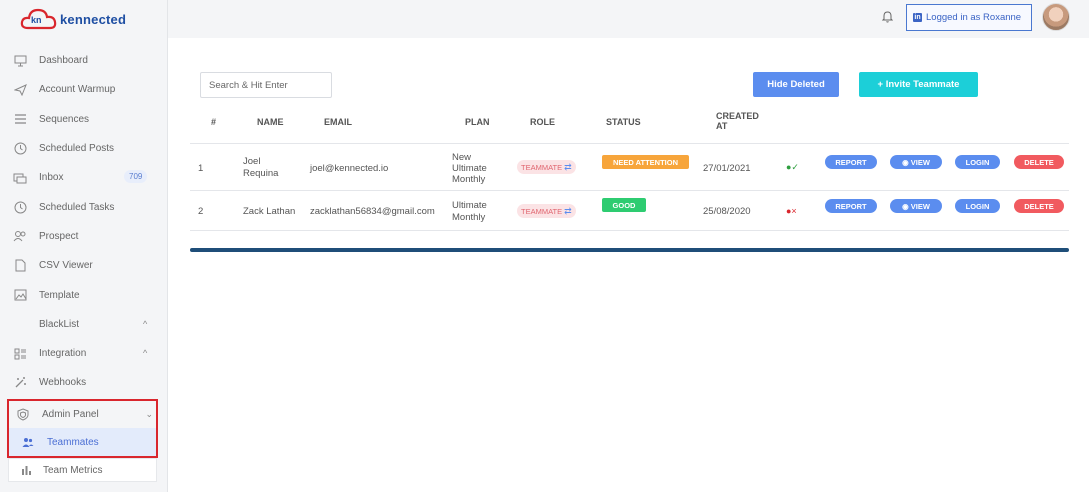  What do you see at coordinates (791, 211) in the screenshot?
I see `user-times-icon: ●×` at bounding box center [791, 211].